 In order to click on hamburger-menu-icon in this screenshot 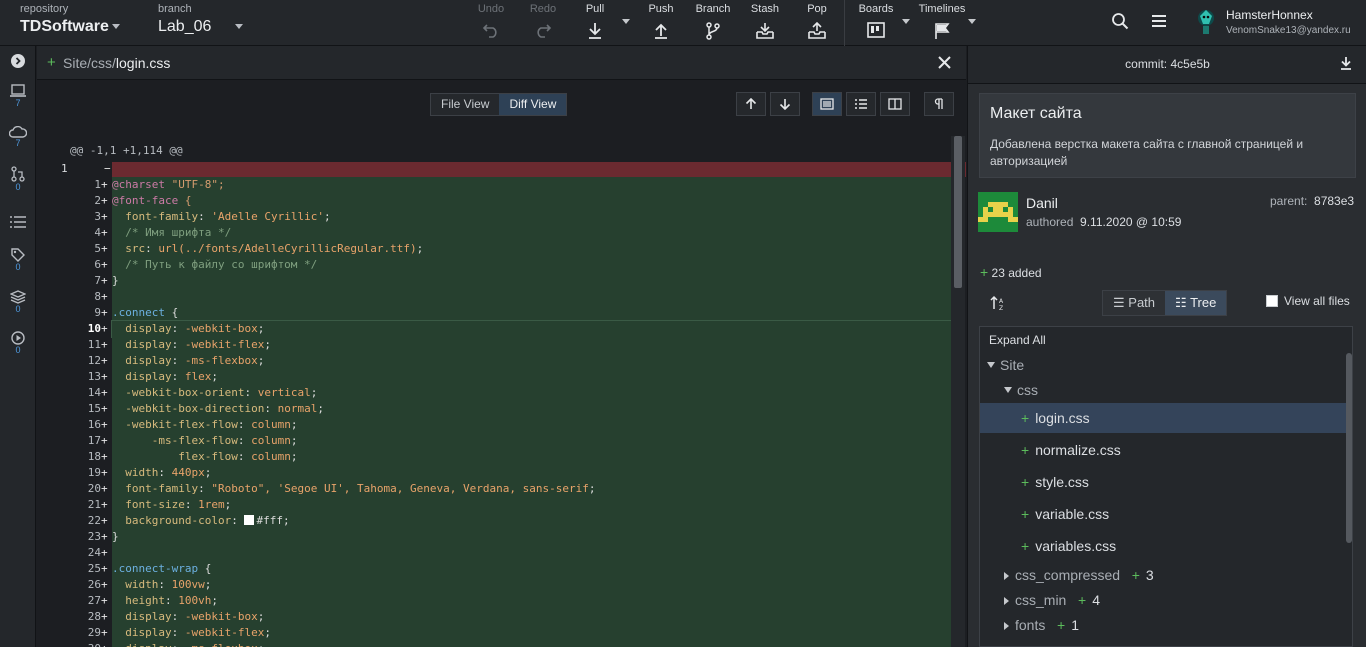, I will do `click(1159, 21)`.